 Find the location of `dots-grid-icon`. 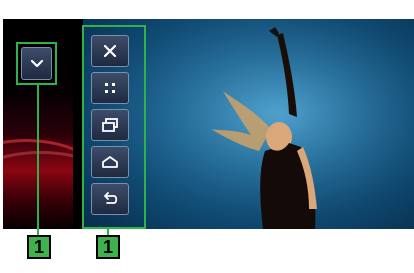

dots-grid-icon is located at coordinates (110, 88).